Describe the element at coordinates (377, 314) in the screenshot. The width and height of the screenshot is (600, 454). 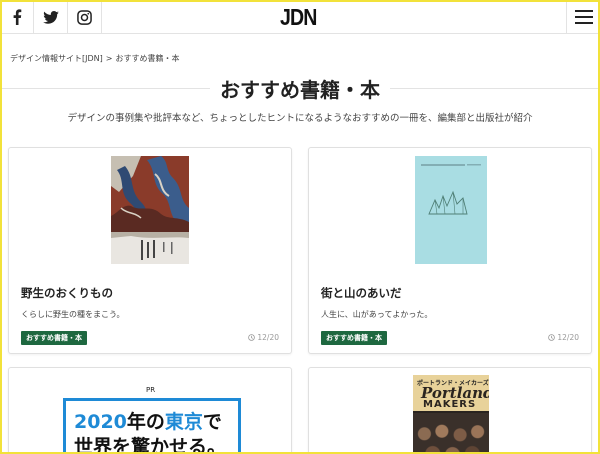
I see `book-description: 人生に、山があってよかった。` at that location.